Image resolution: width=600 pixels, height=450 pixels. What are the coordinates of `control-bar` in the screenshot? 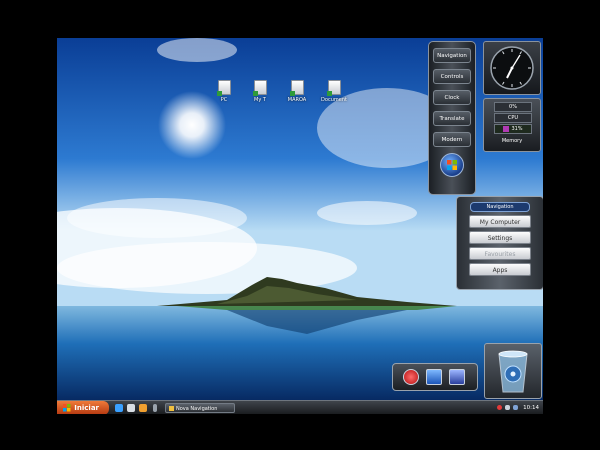 It's located at (435, 377).